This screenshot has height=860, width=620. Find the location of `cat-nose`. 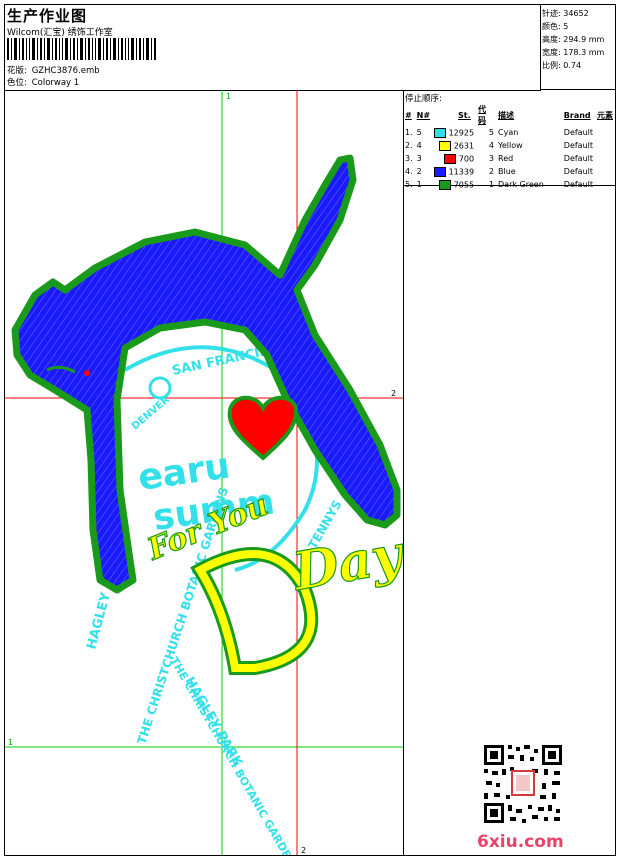

cat-nose is located at coordinates (87, 373).